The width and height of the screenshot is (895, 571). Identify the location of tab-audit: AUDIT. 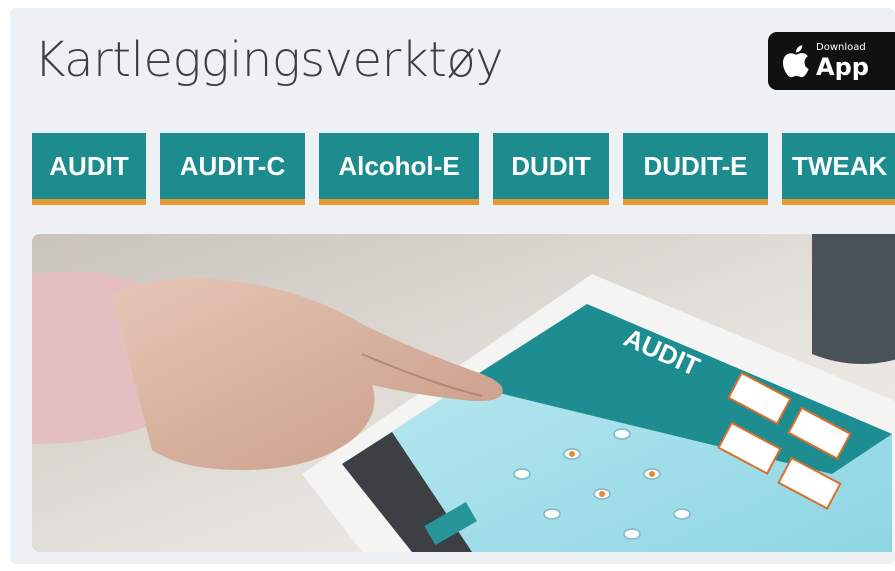
(89, 169).